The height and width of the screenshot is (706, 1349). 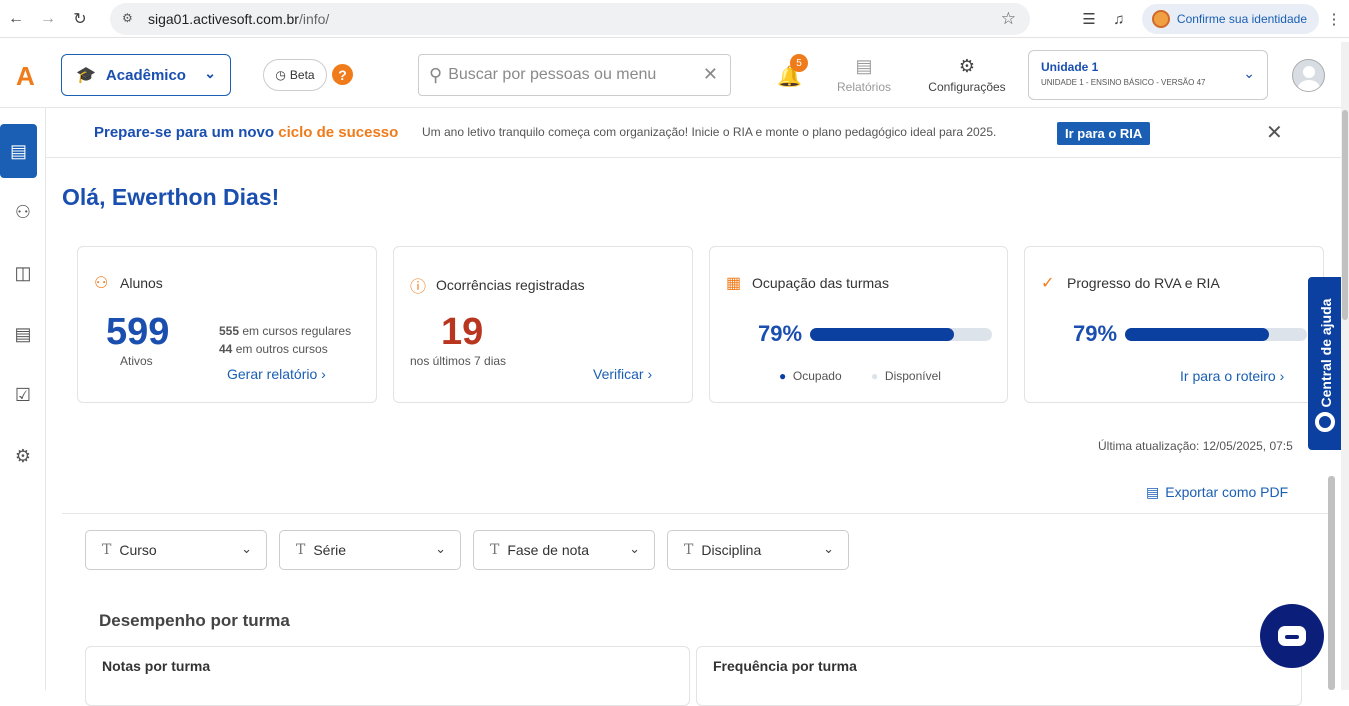 What do you see at coordinates (223, 19) in the screenshot?
I see `url-host: siga01.activesoft.com.br` at bounding box center [223, 19].